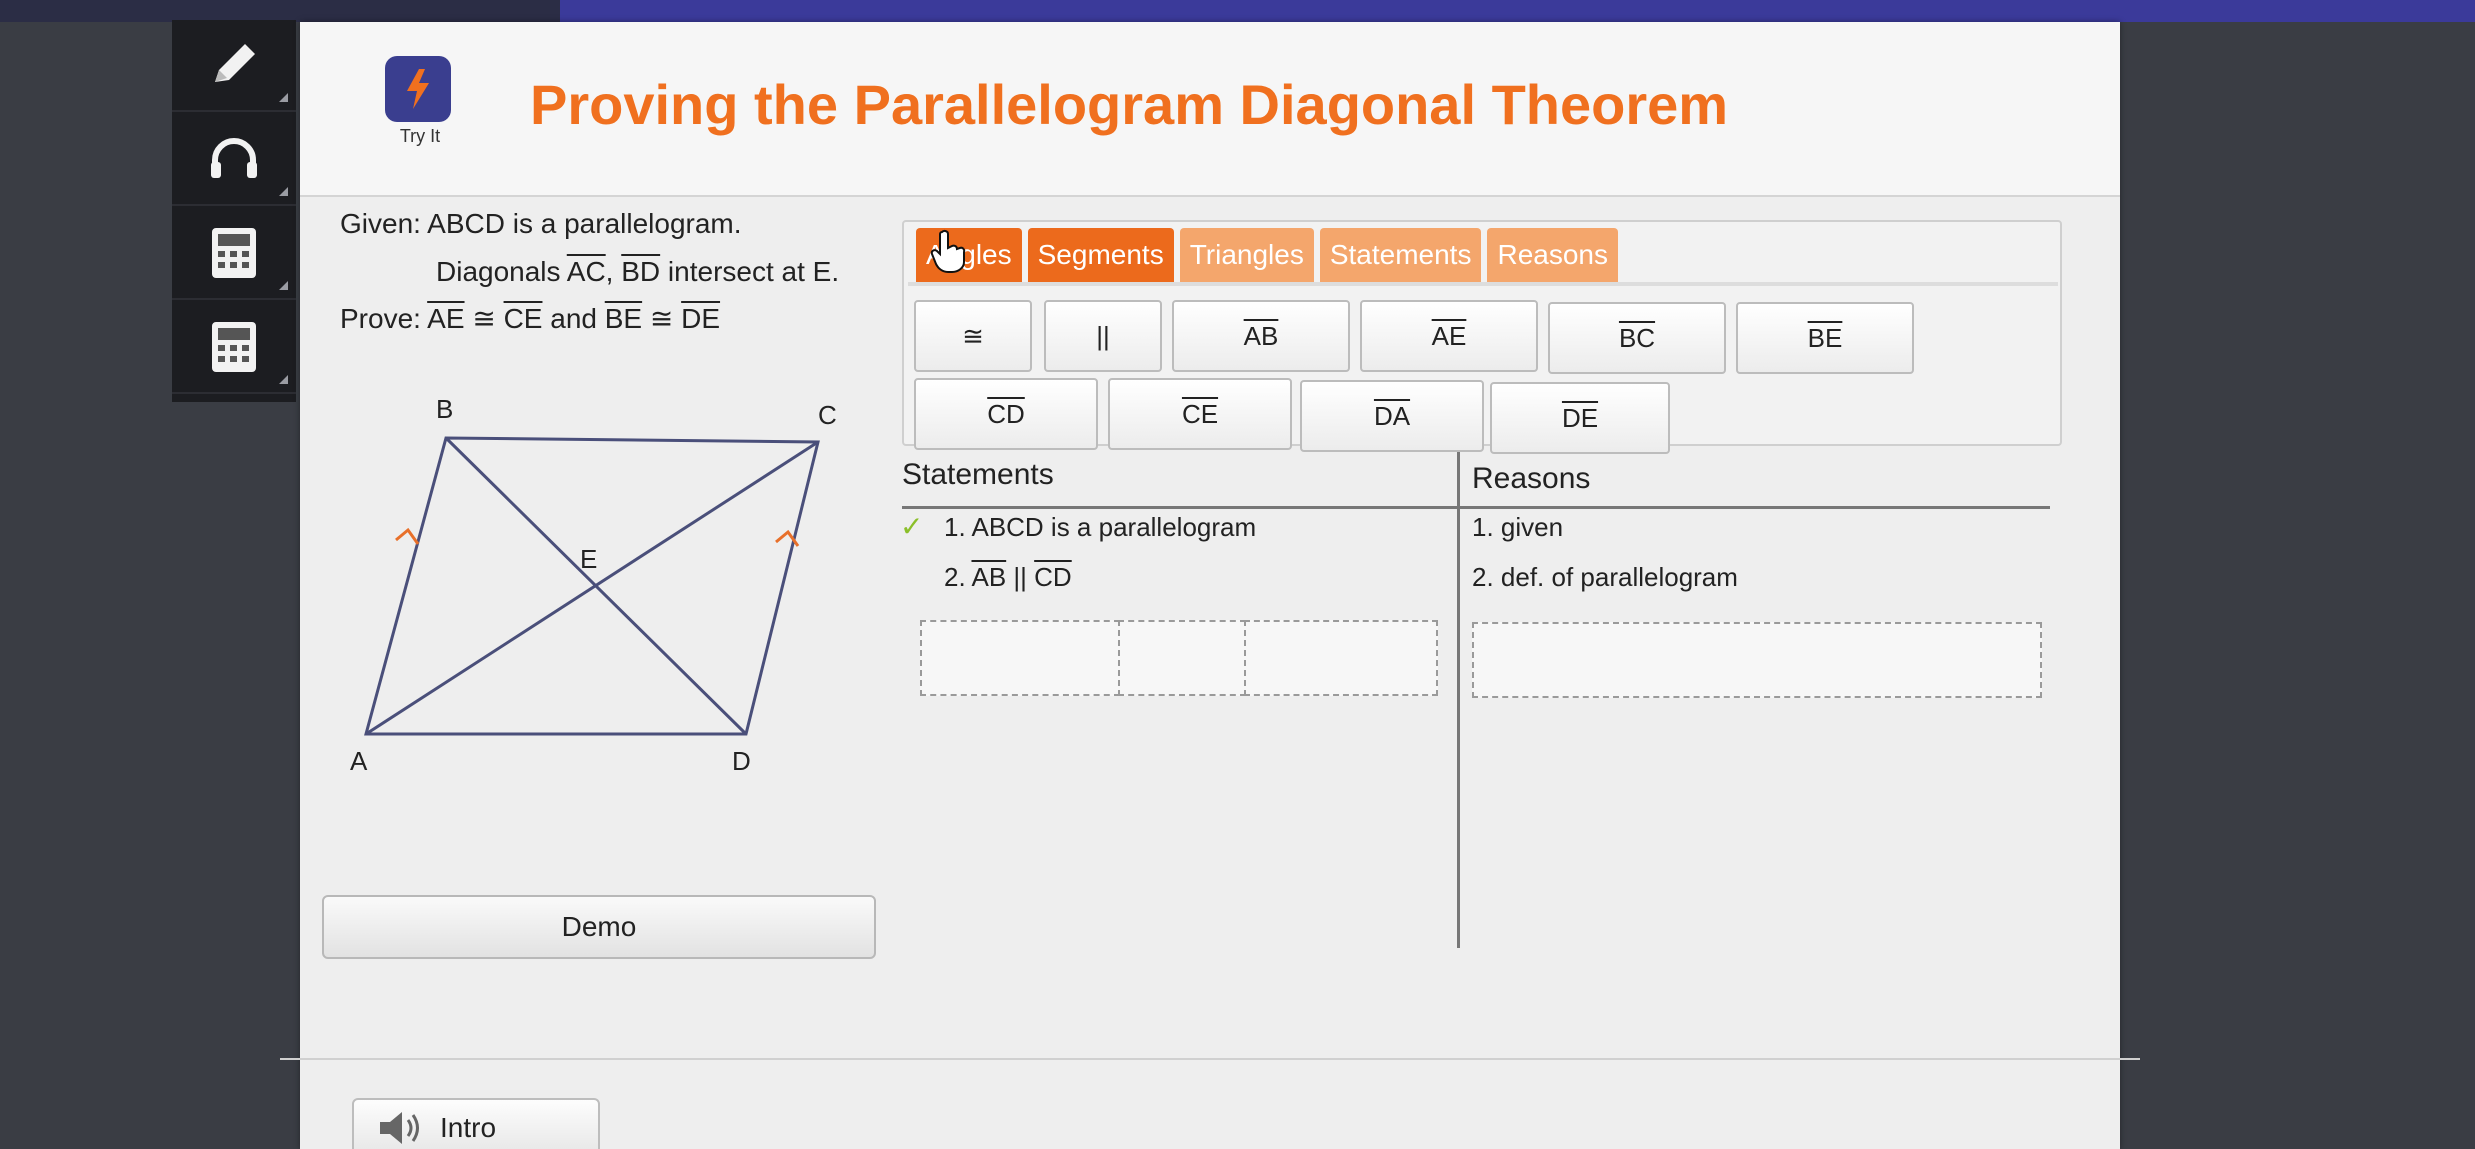  I want to click on tab-statements: Statements, so click(1400, 255).